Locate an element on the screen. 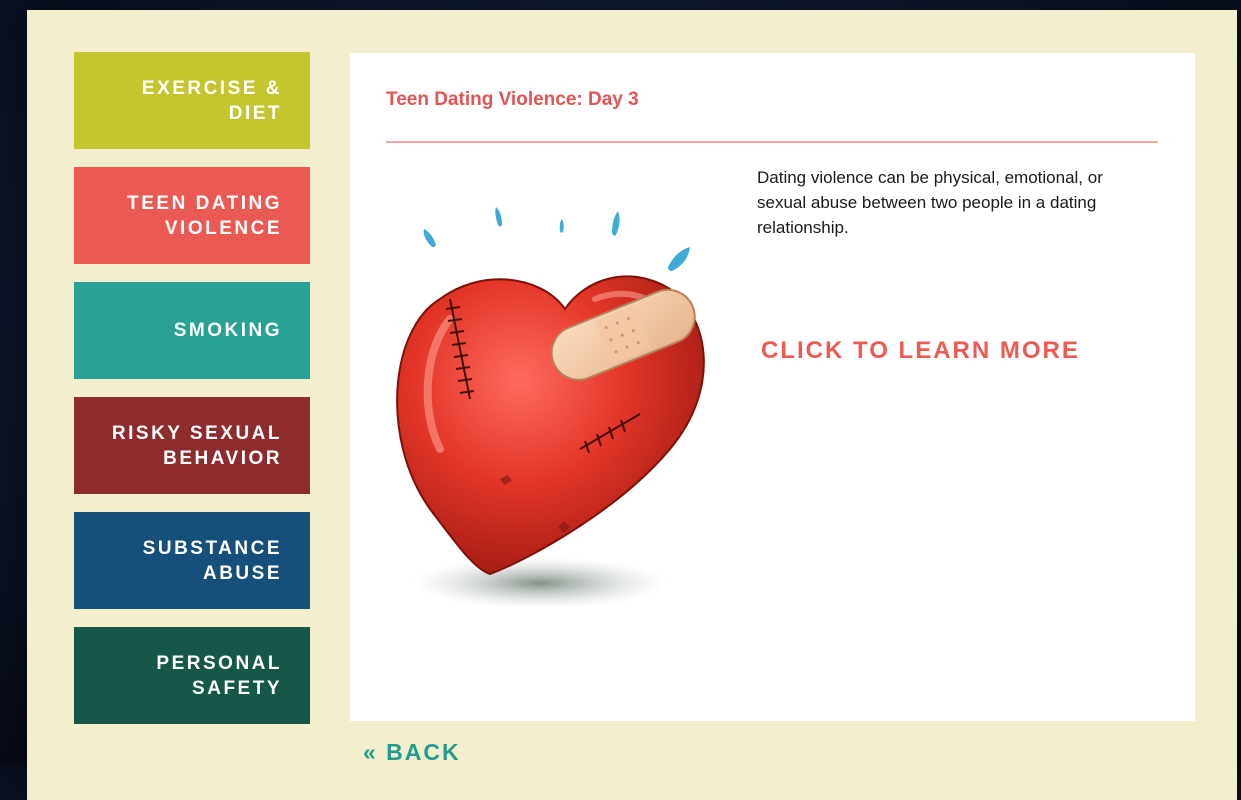  learn-more-link: CLICK TO LEARN MORE is located at coordinates (920, 351).